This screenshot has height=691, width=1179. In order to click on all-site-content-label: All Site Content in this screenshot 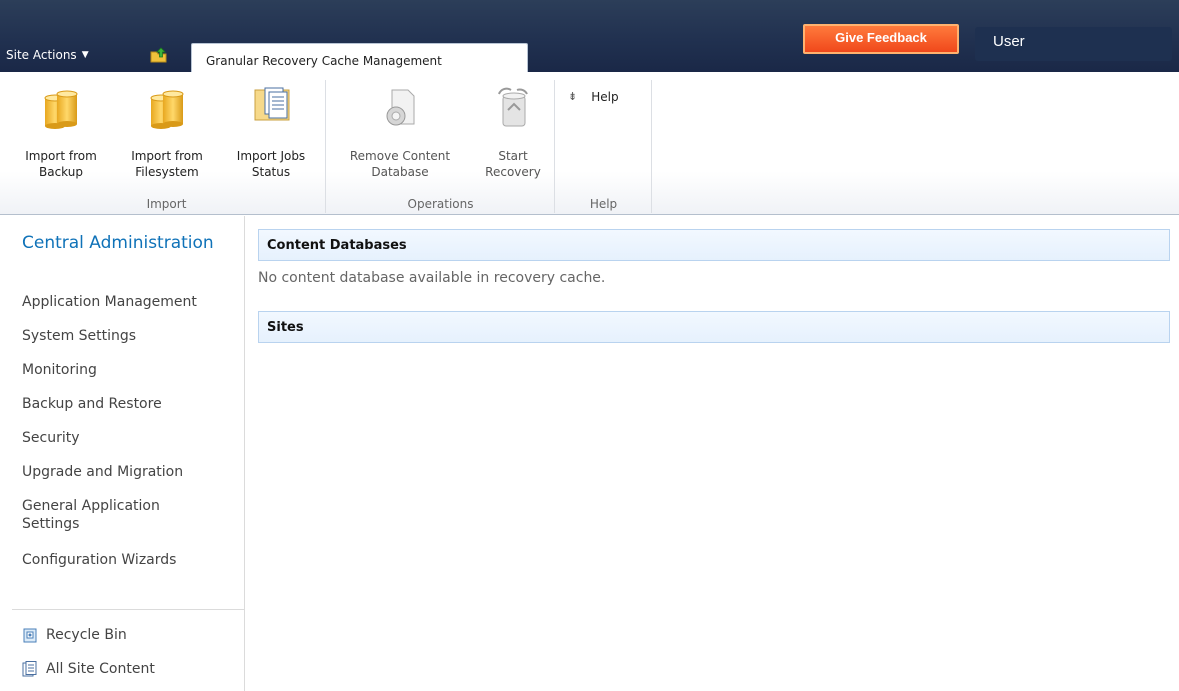, I will do `click(100, 669)`.